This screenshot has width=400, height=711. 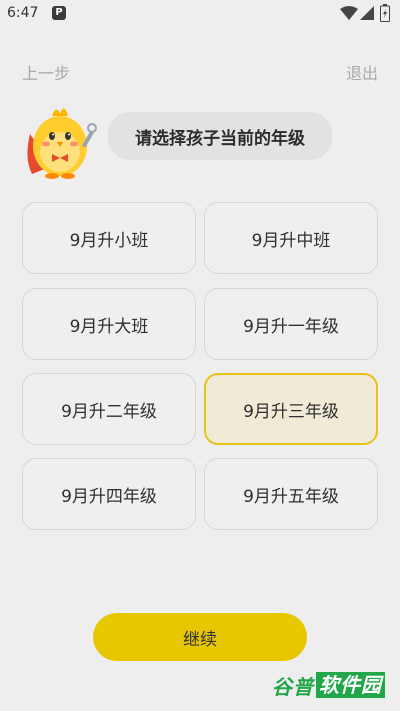 I want to click on watermark-logo: 谷普 软件园, so click(x=328, y=685).